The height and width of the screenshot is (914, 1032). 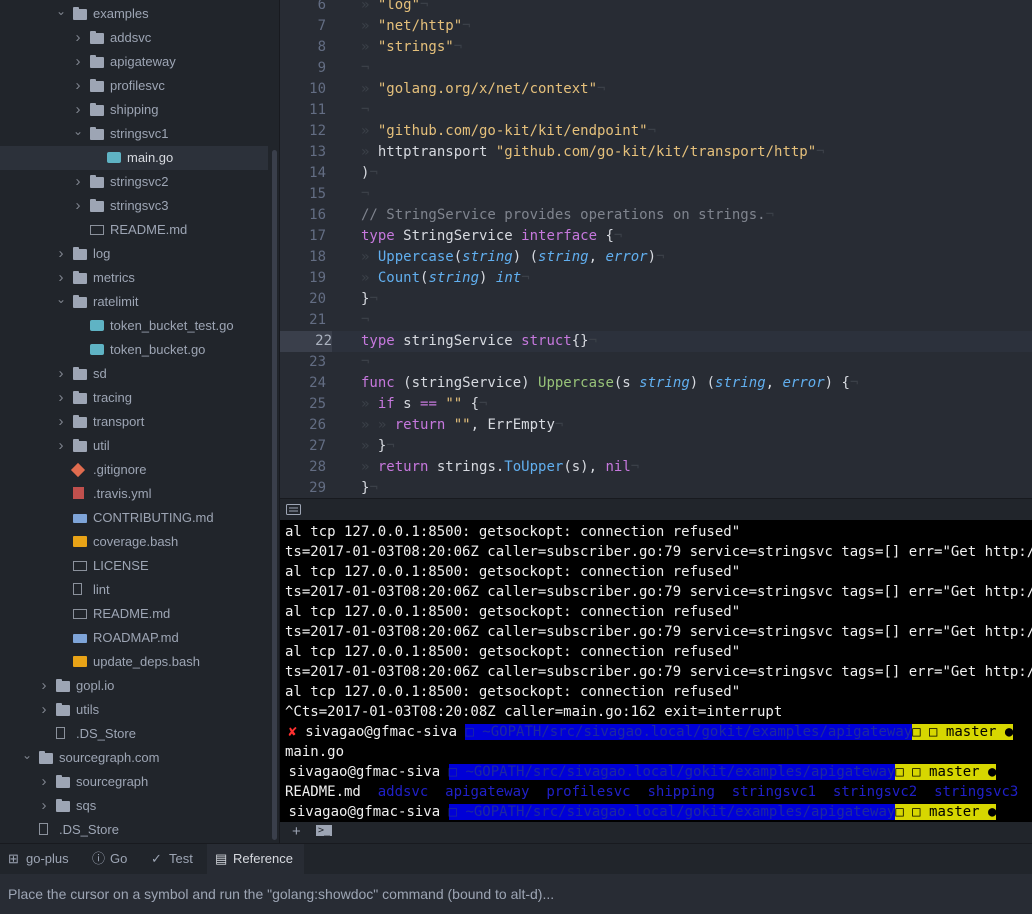 What do you see at coordinates (656, 467) in the screenshot?
I see `code-line: 28 » return strings.ToUpper(s), nil¬` at bounding box center [656, 467].